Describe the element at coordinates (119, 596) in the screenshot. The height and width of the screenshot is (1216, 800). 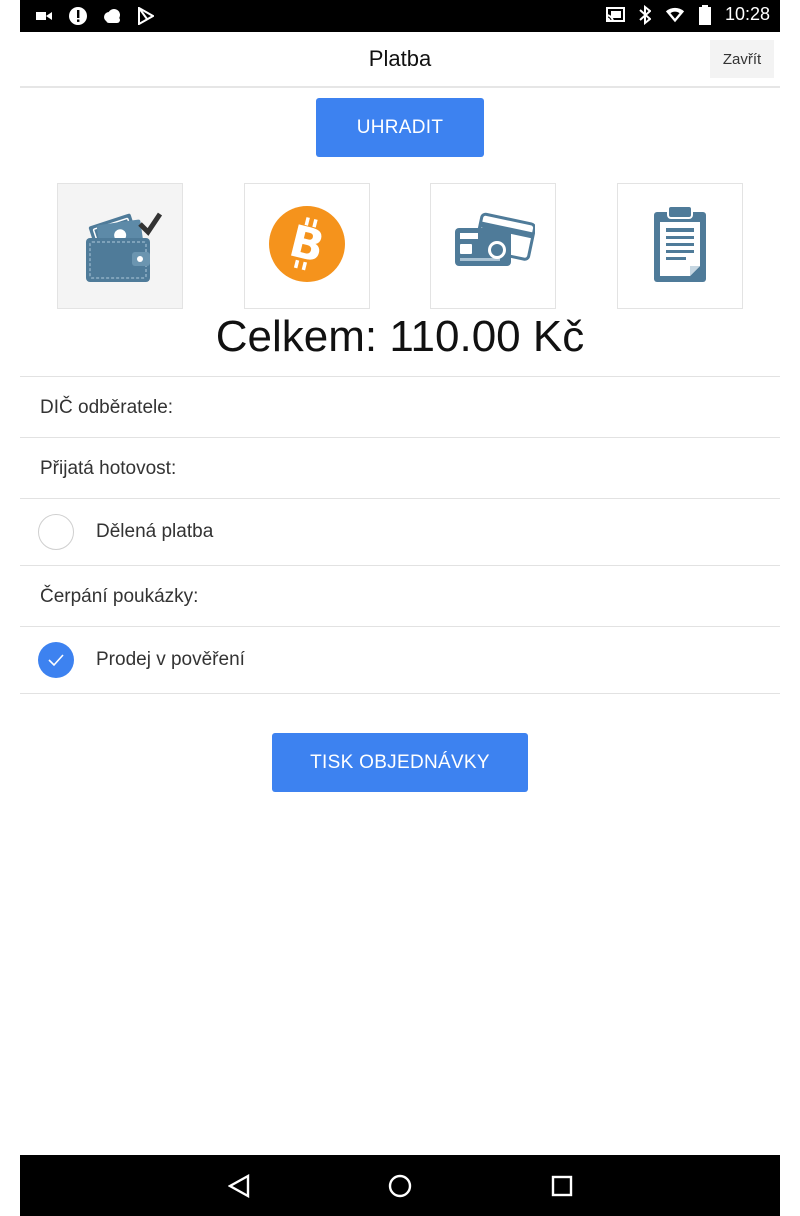
I see `voucher-label: Čerpání poukázky:` at that location.